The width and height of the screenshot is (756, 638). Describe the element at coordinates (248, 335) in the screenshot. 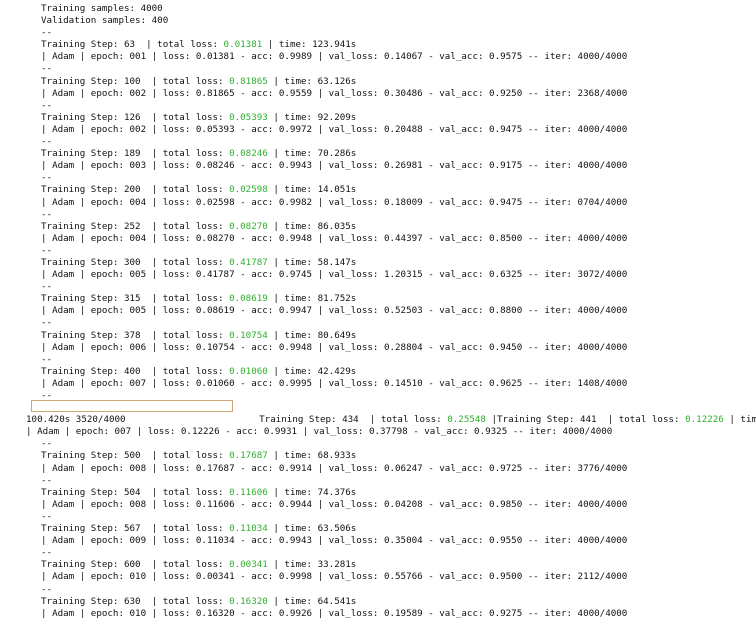

I see `total-loss-value: 0.10754` at that location.